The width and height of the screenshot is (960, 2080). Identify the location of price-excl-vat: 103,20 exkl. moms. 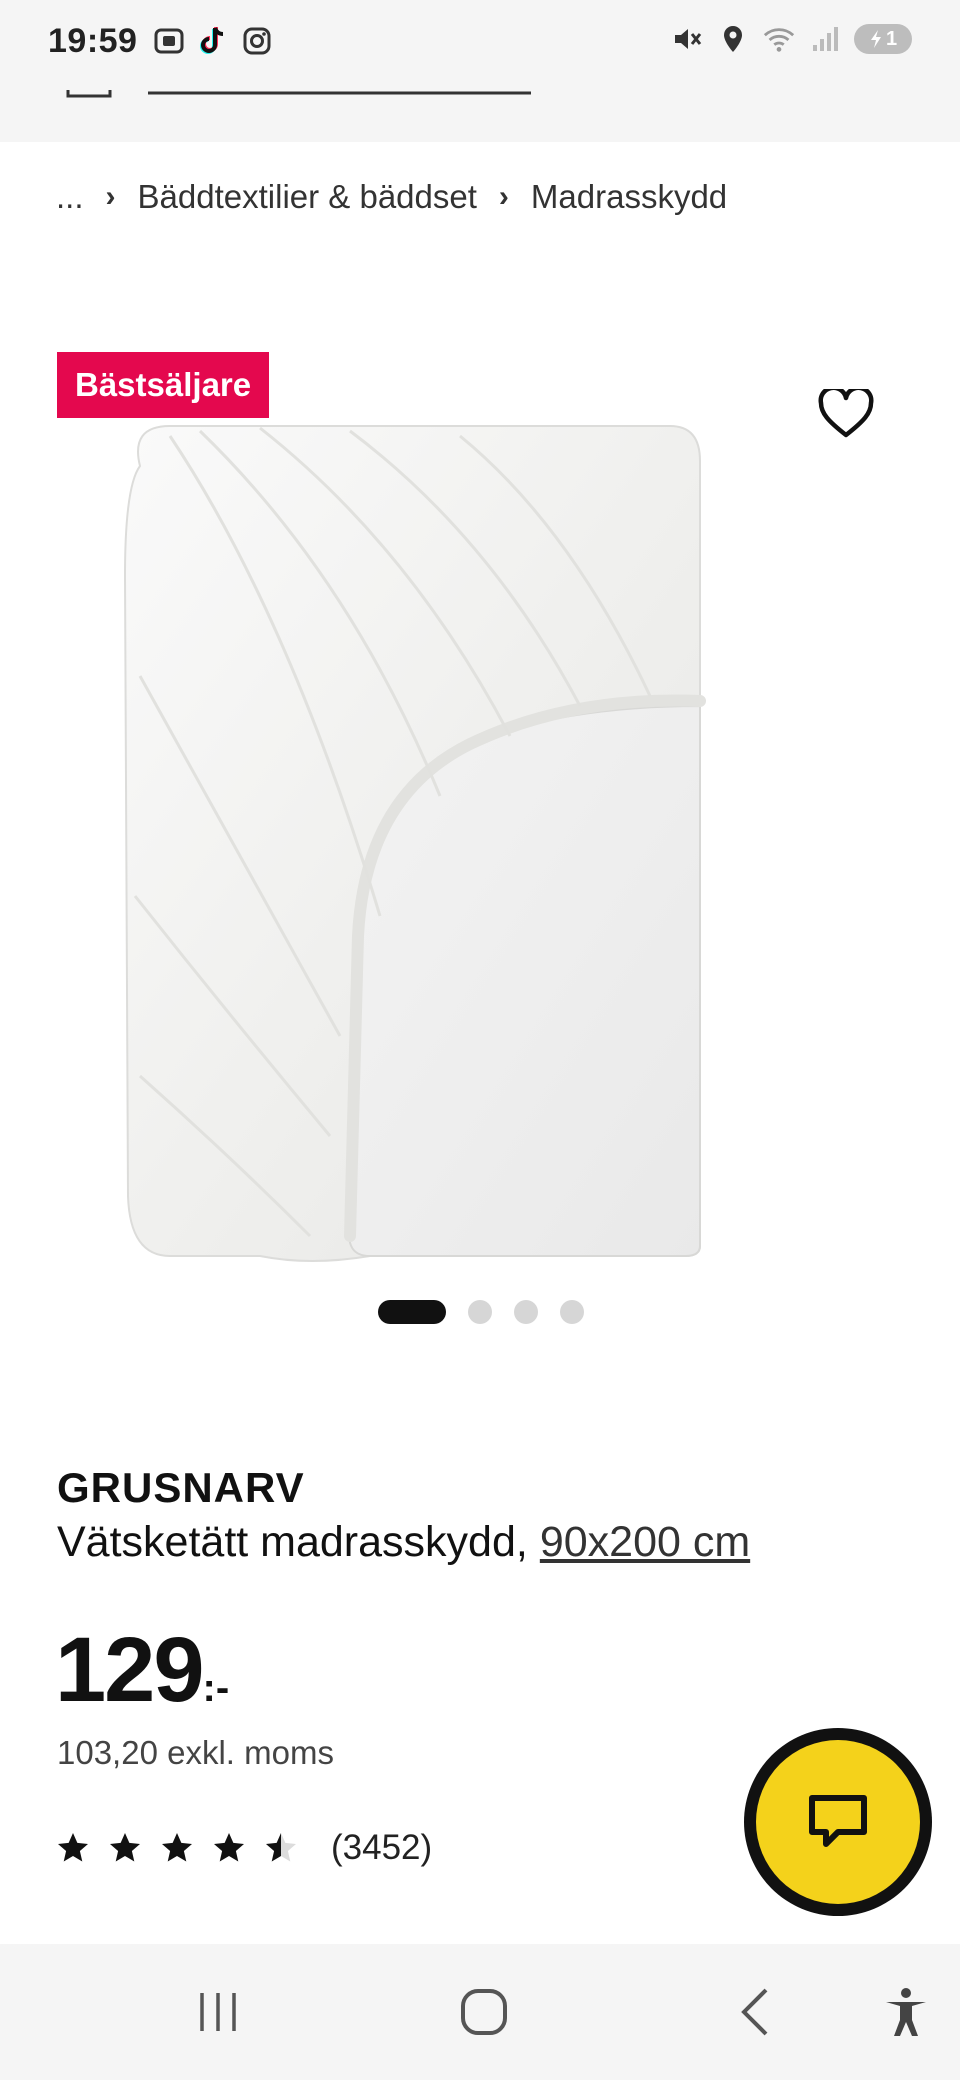
(195, 1752).